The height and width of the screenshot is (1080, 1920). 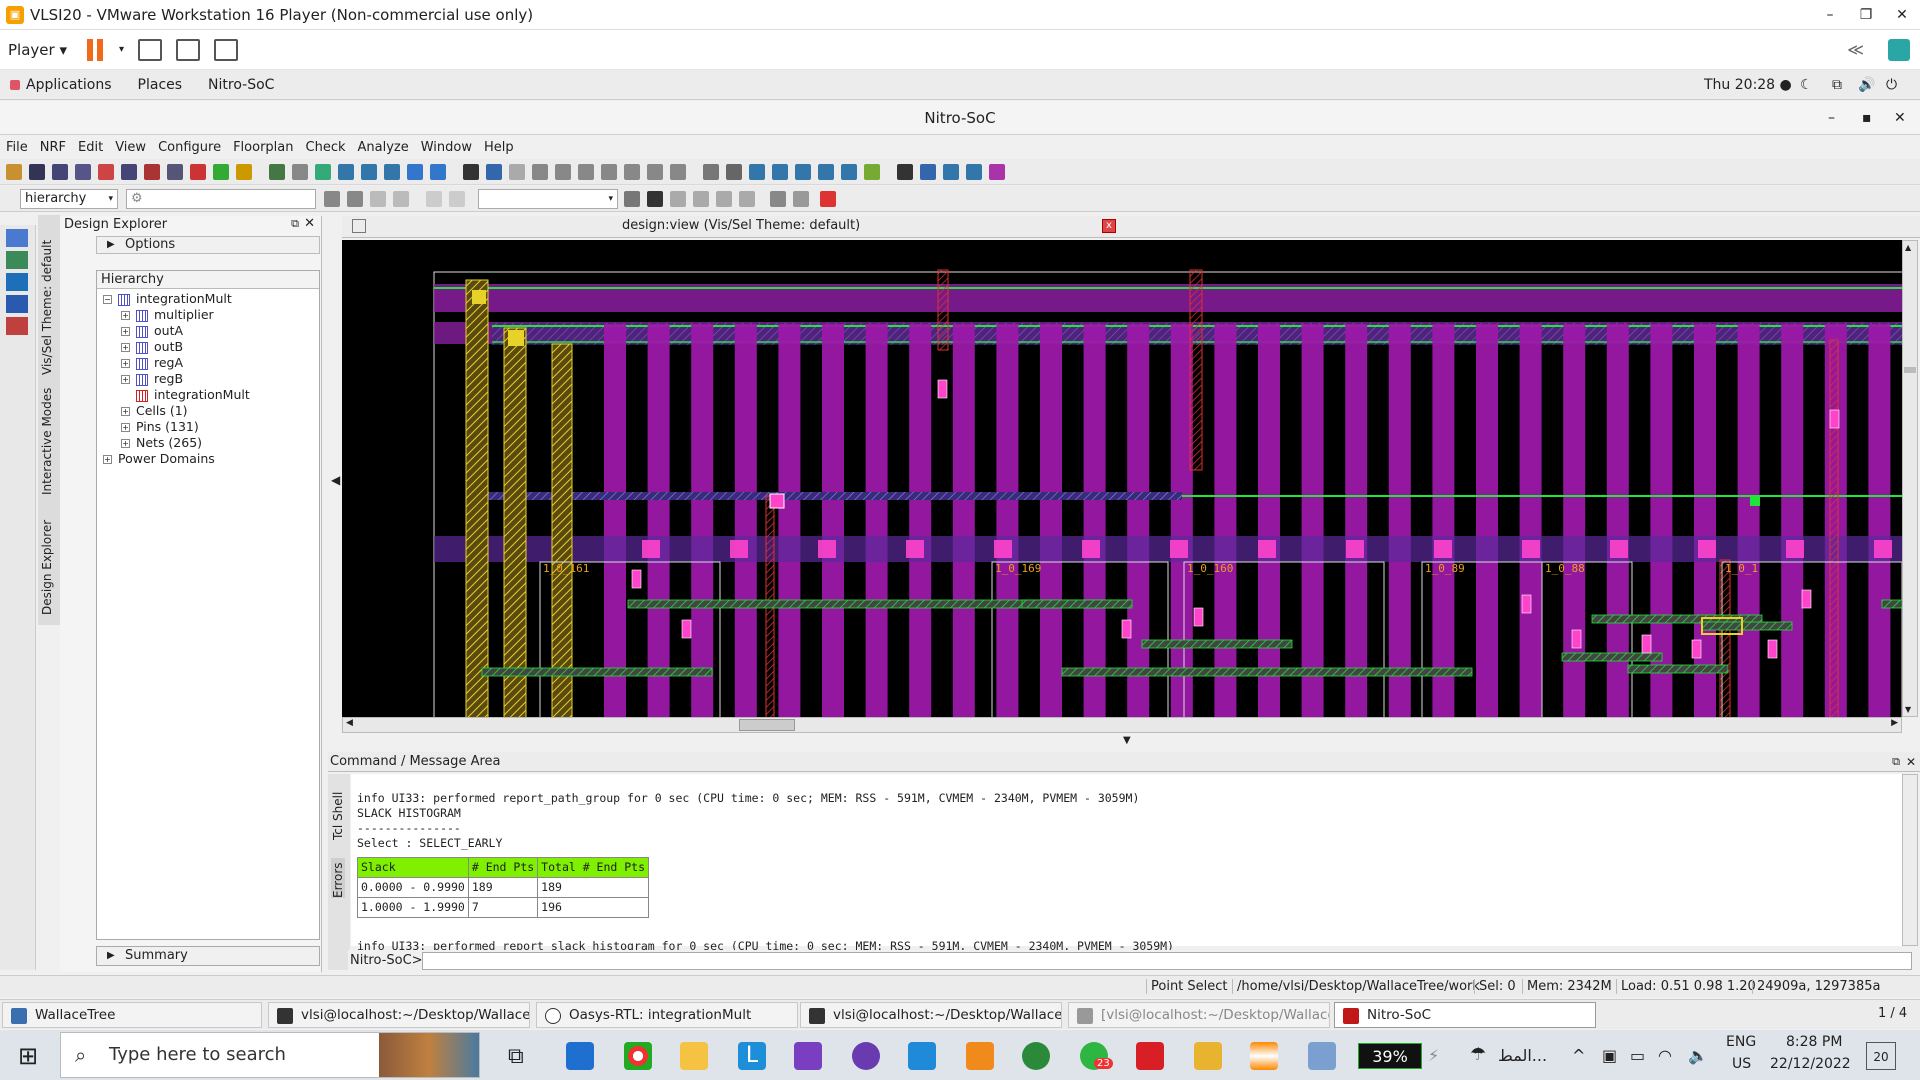 What do you see at coordinates (980, 1056) in the screenshot?
I see `sublime-icon` at bounding box center [980, 1056].